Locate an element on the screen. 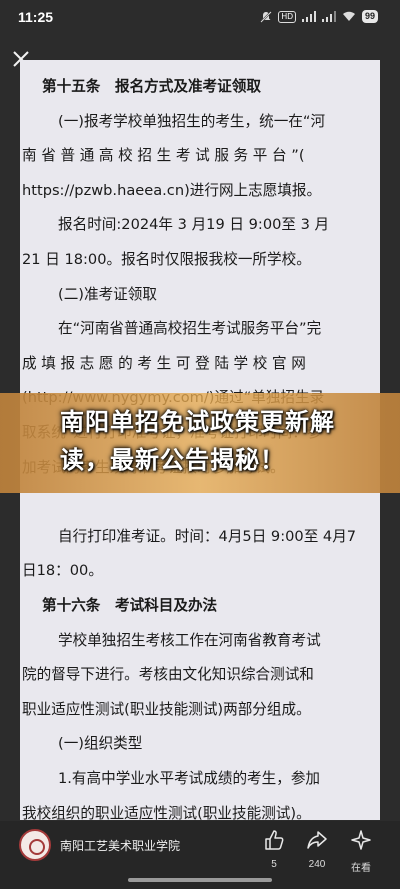 This screenshot has width=400, height=889. document-line: 自行打印准考证。时间：4月5日 9:00至 4月7 is located at coordinates (207, 536).